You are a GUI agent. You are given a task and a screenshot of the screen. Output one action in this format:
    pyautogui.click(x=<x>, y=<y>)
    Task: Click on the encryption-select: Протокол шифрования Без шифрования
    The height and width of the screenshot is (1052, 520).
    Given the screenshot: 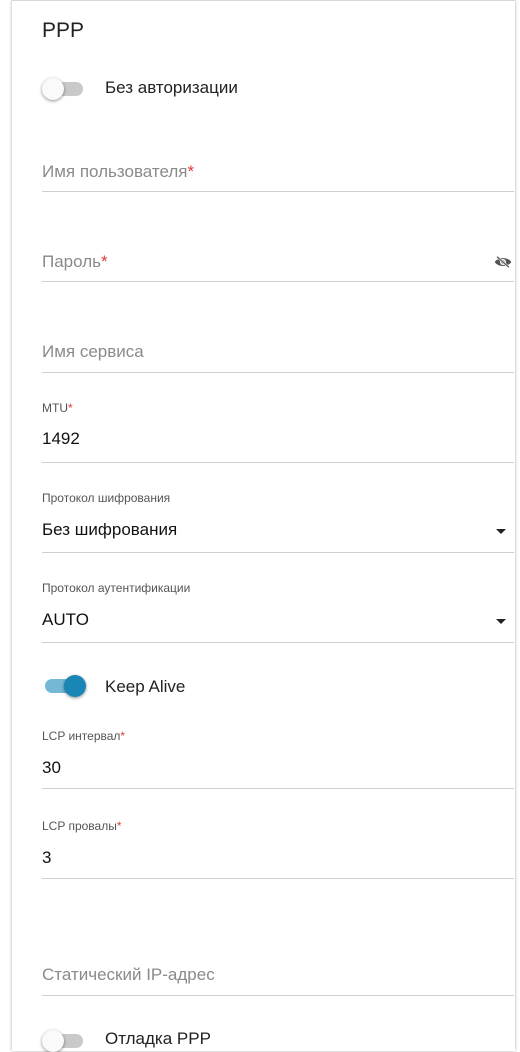 What is the action you would take?
    pyautogui.click(x=278, y=521)
    